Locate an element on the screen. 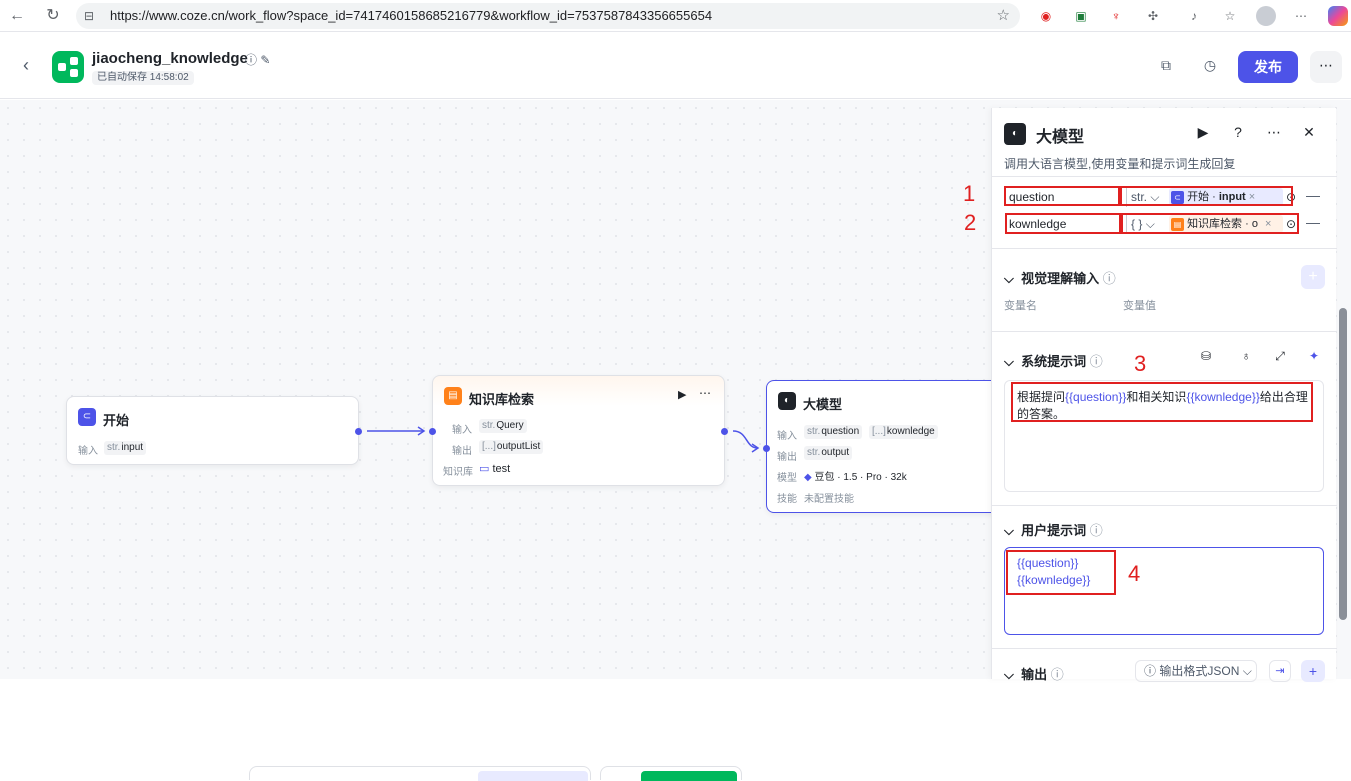 The height and width of the screenshot is (781, 1351). input-tag: str.input is located at coordinates (125, 448).